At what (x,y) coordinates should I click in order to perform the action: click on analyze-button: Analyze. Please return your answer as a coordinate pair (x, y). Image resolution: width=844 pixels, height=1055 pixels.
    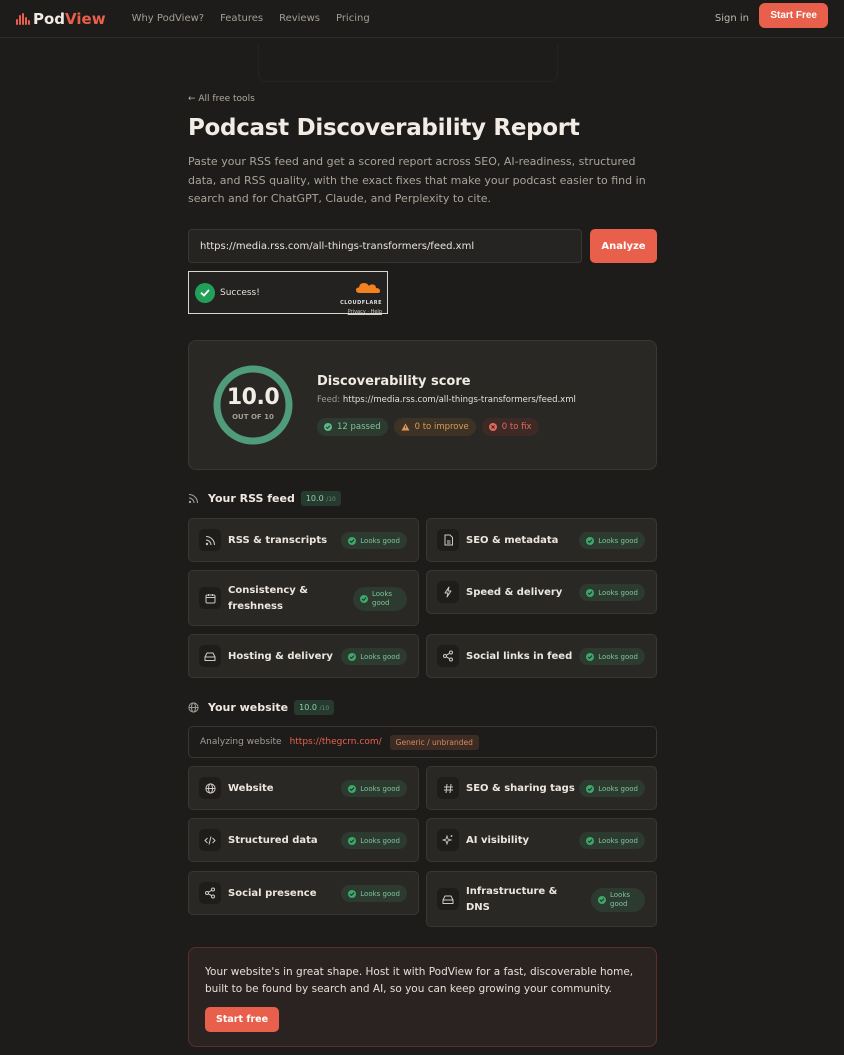
    Looking at the image, I should click on (623, 246).